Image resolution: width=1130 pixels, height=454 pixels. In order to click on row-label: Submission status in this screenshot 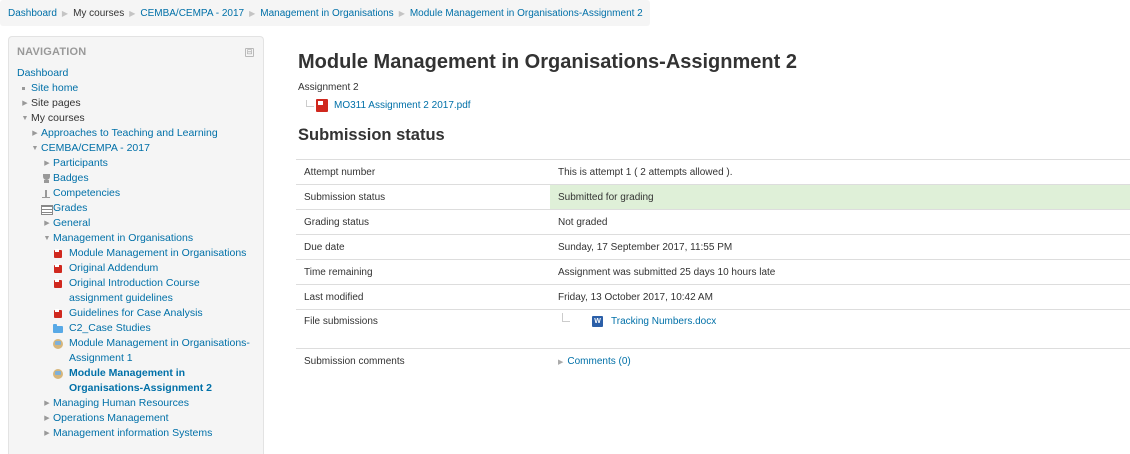, I will do `click(423, 197)`.